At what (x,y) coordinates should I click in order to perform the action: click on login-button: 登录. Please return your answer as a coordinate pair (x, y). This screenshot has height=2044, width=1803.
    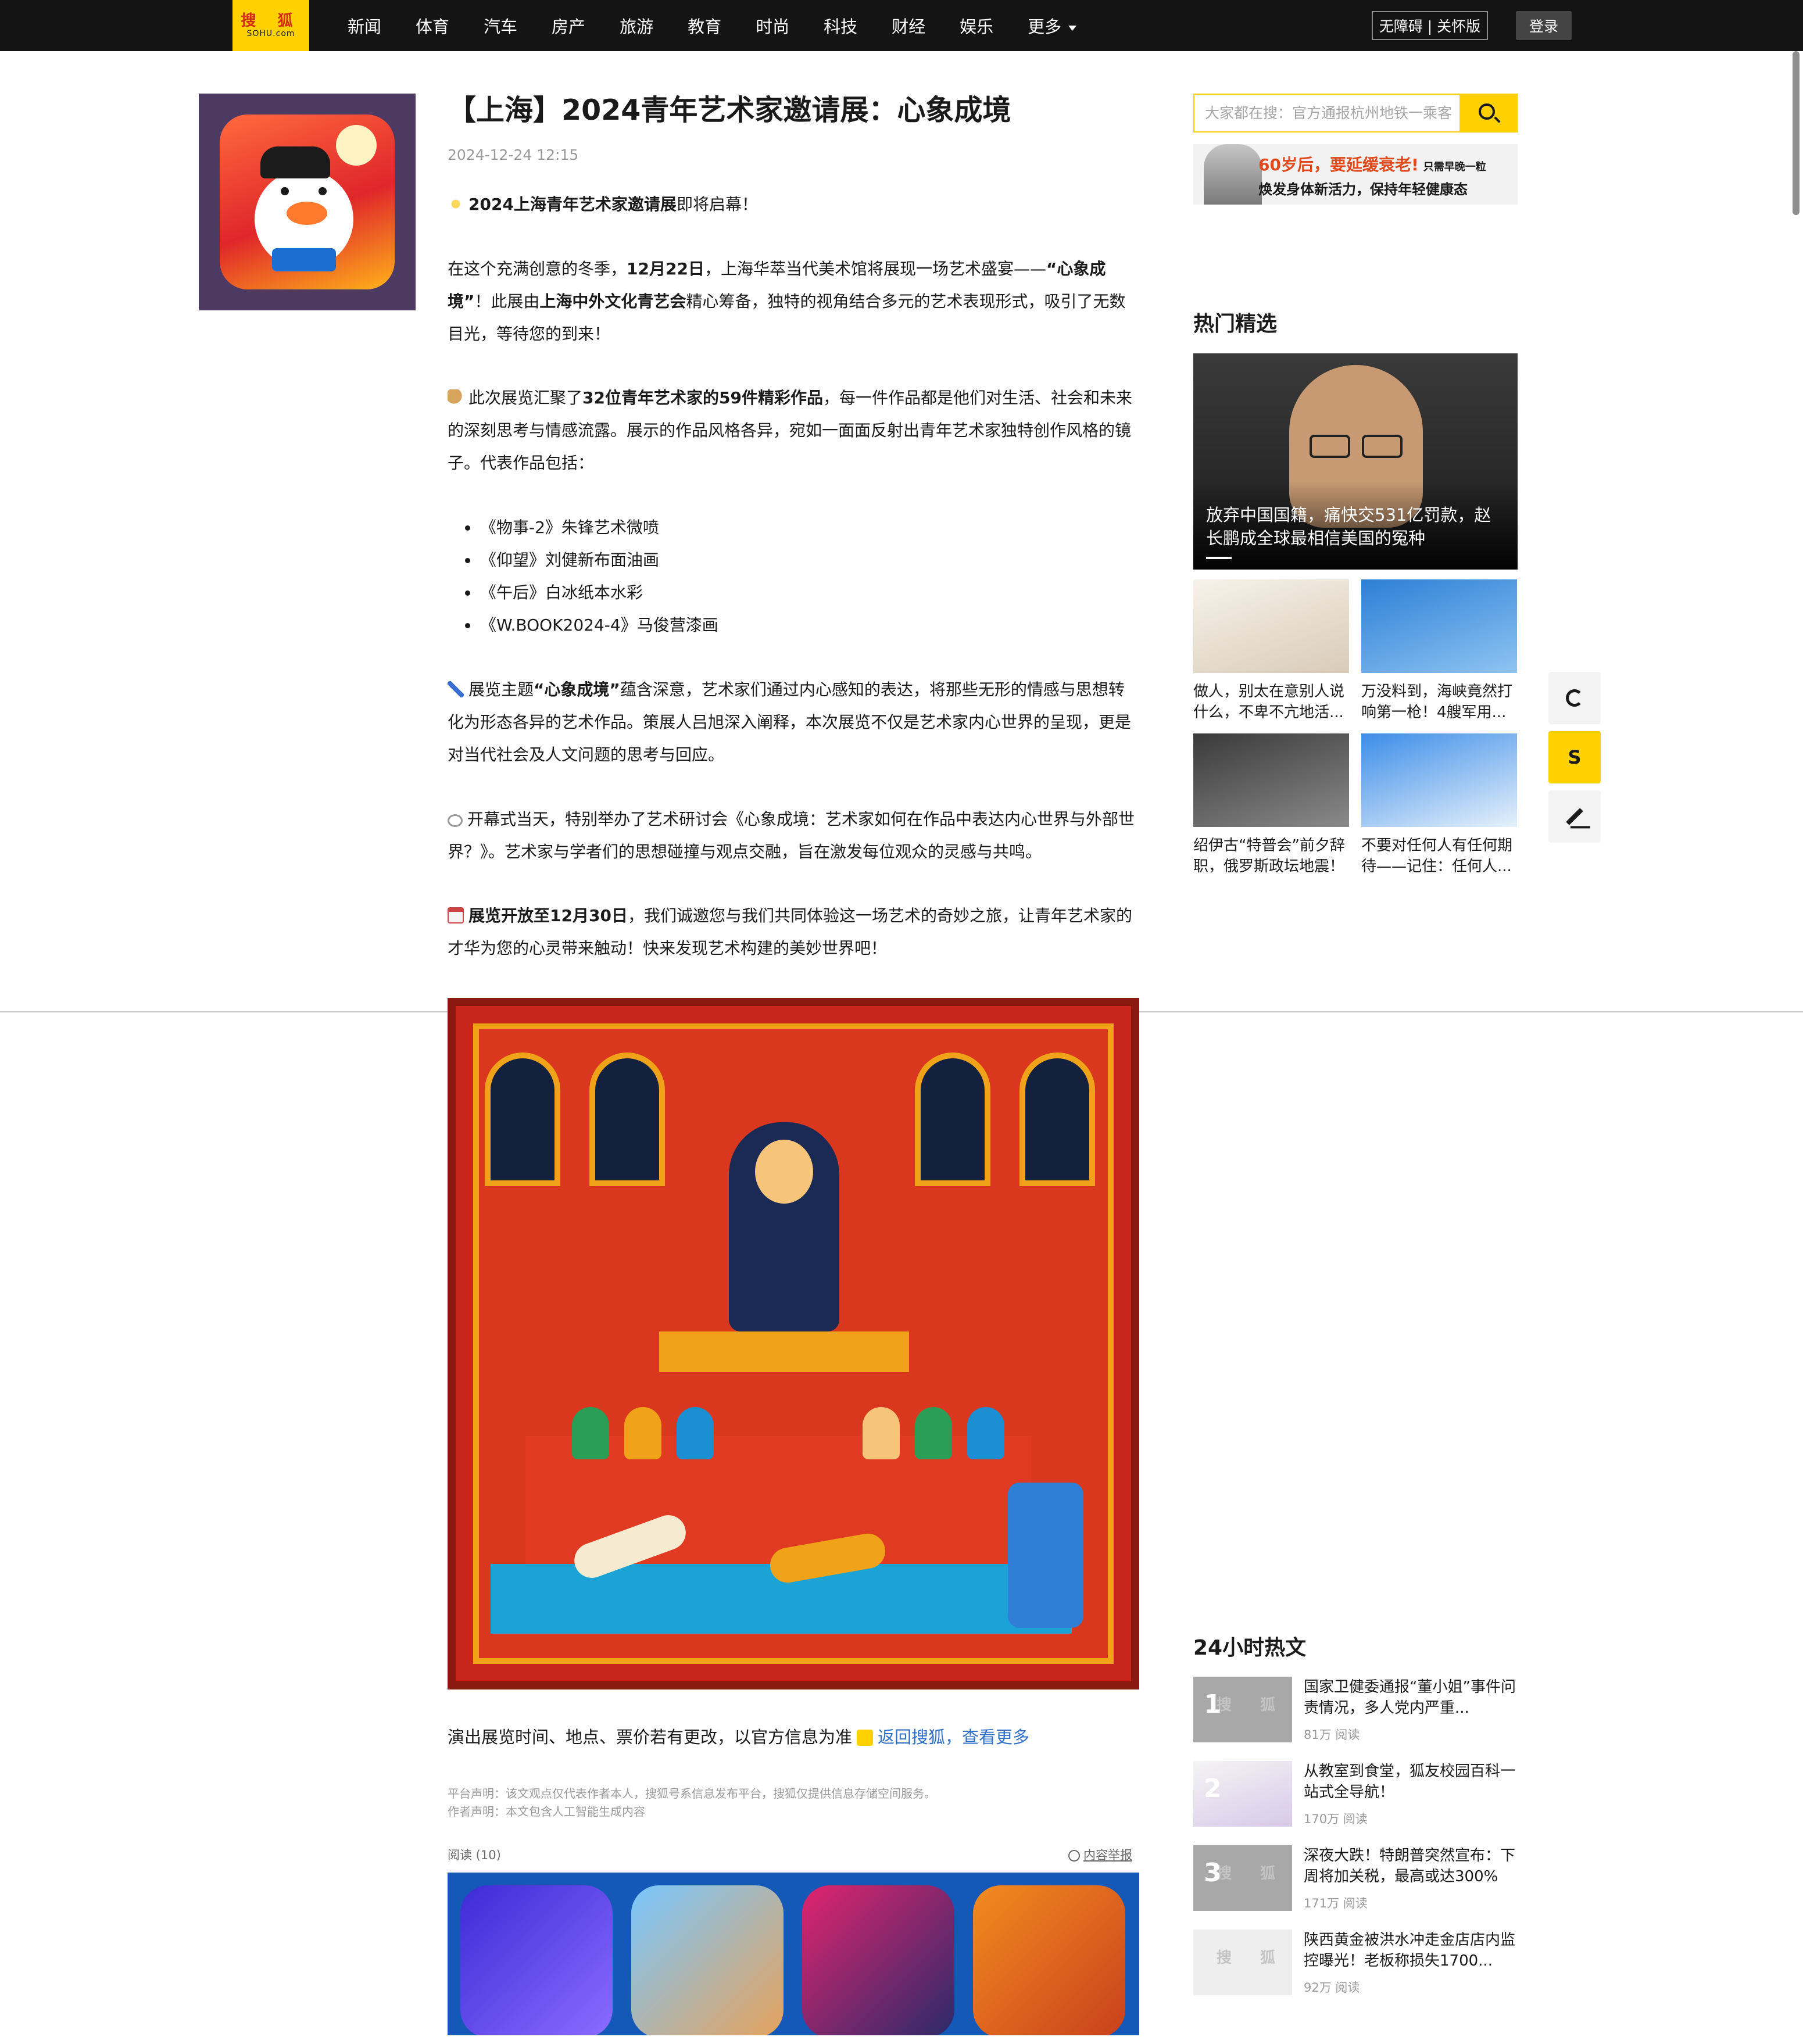
    Looking at the image, I should click on (1544, 26).